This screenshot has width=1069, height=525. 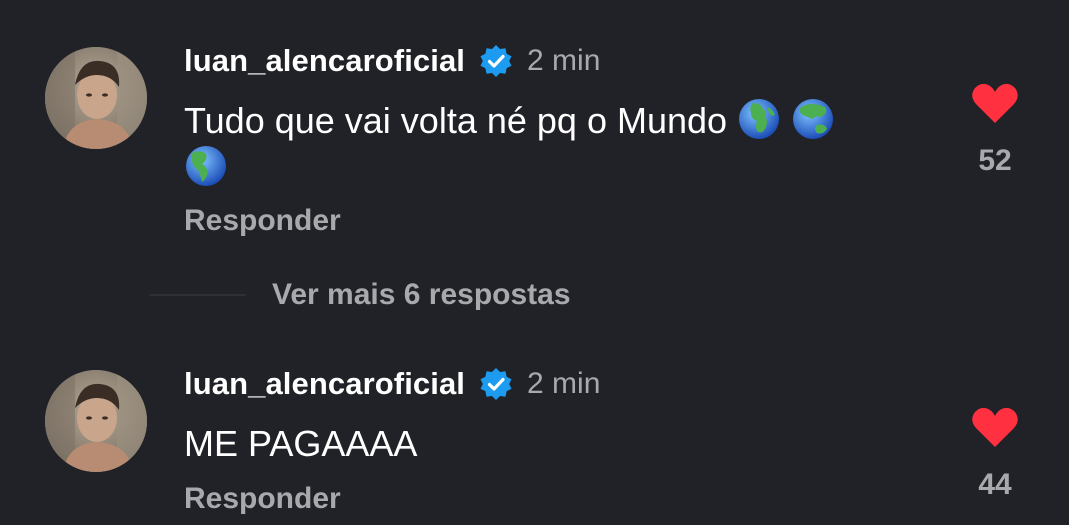 What do you see at coordinates (995, 160) in the screenshot?
I see `like-count: 52` at bounding box center [995, 160].